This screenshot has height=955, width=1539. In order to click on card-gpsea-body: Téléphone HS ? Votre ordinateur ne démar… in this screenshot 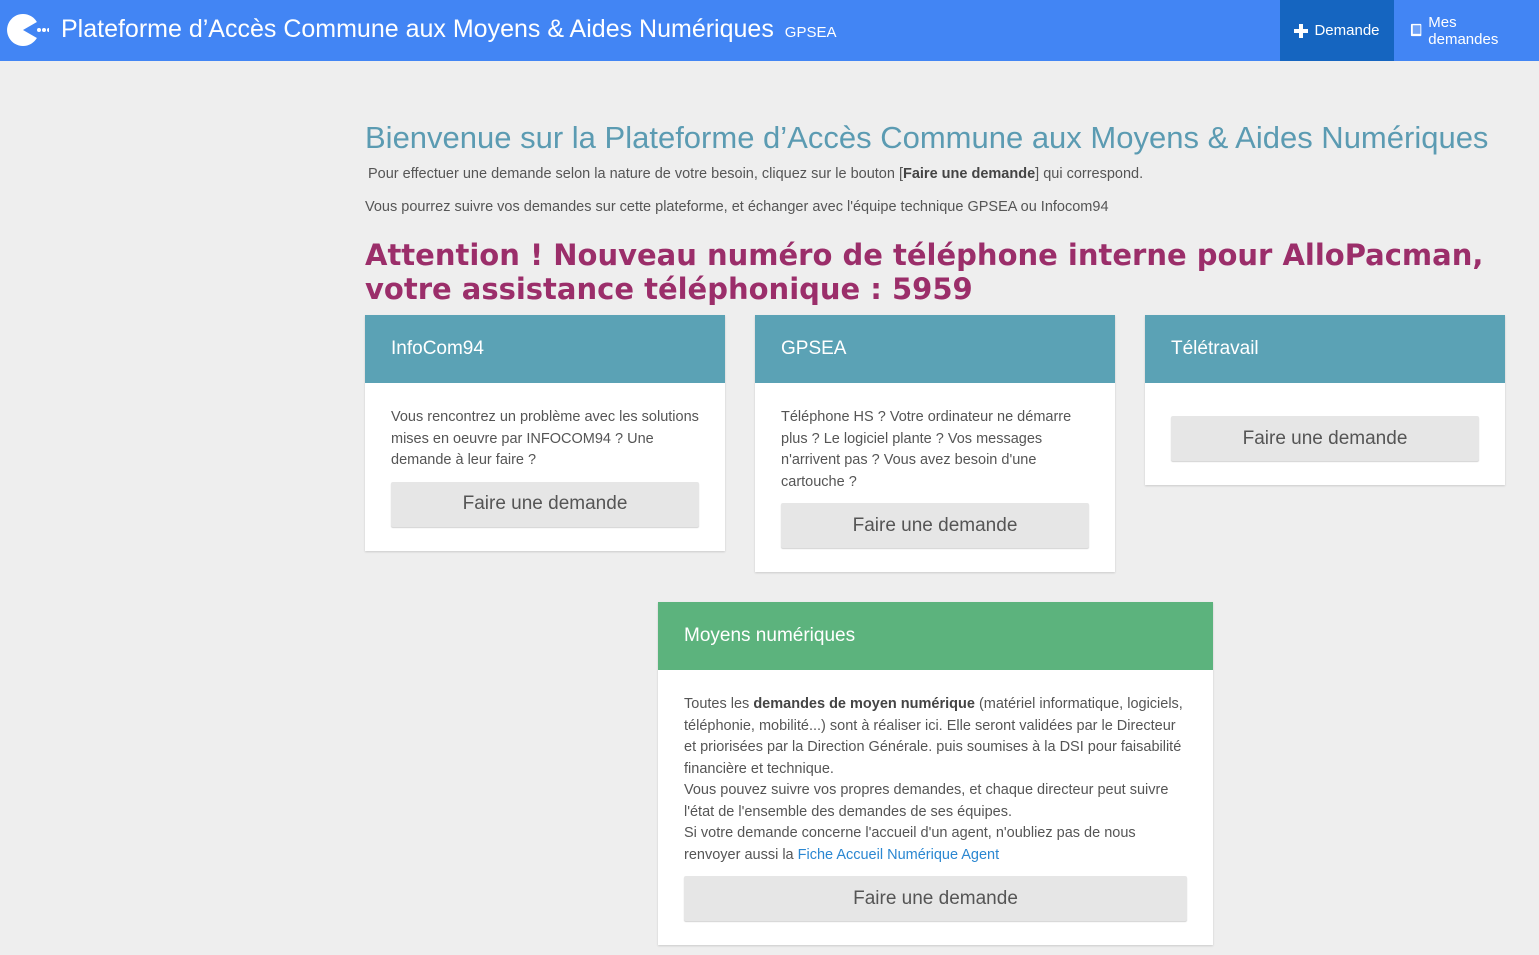, I will do `click(935, 477)`.